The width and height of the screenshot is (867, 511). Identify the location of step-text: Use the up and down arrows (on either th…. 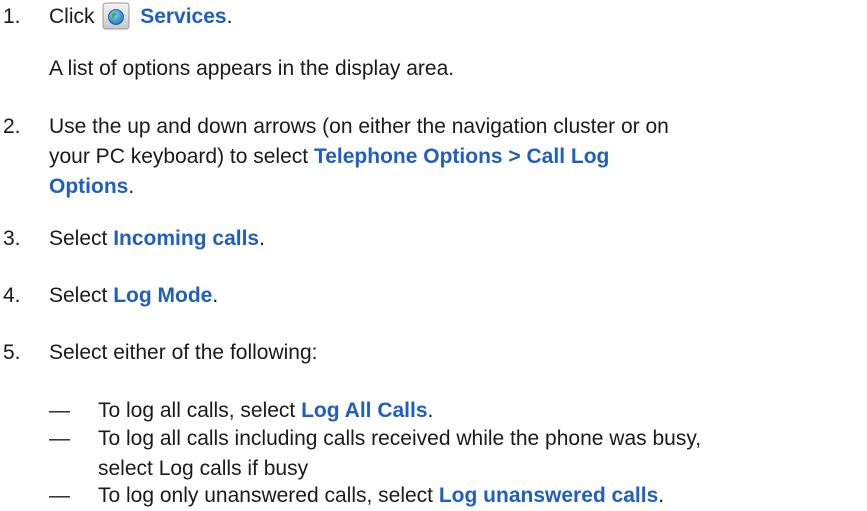
(359, 126).